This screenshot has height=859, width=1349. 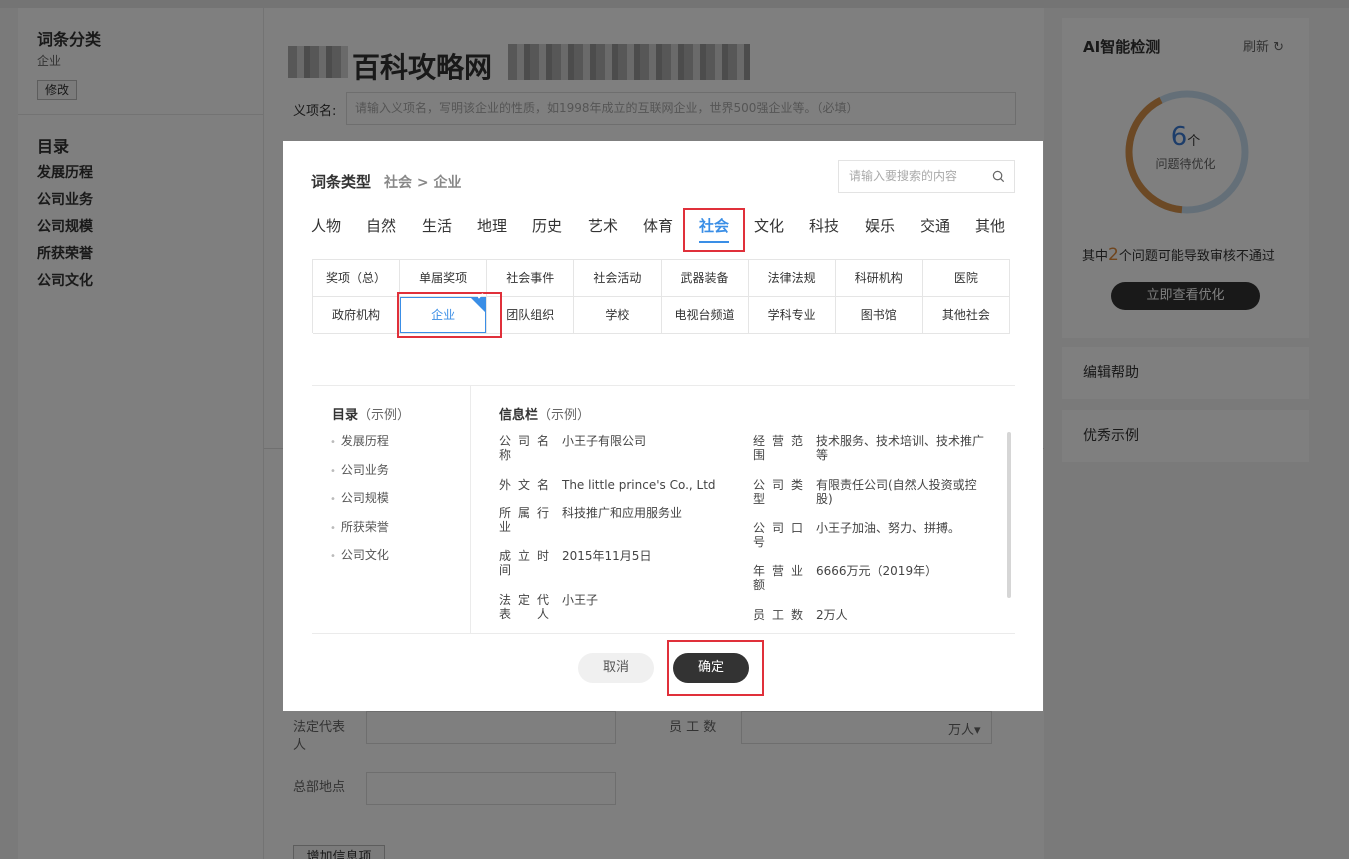 What do you see at coordinates (603, 225) in the screenshot?
I see `tab-art: 艺术` at bounding box center [603, 225].